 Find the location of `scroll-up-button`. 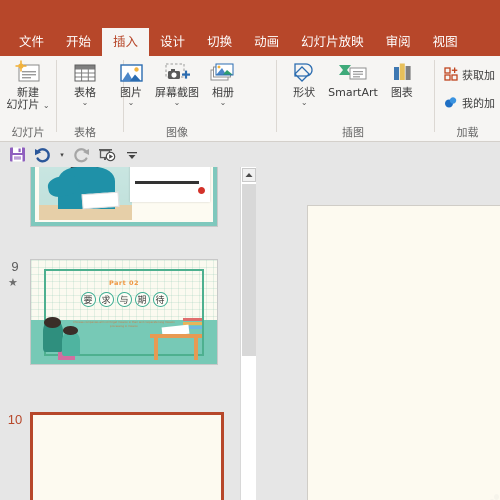

scroll-up-button is located at coordinates (249, 175).